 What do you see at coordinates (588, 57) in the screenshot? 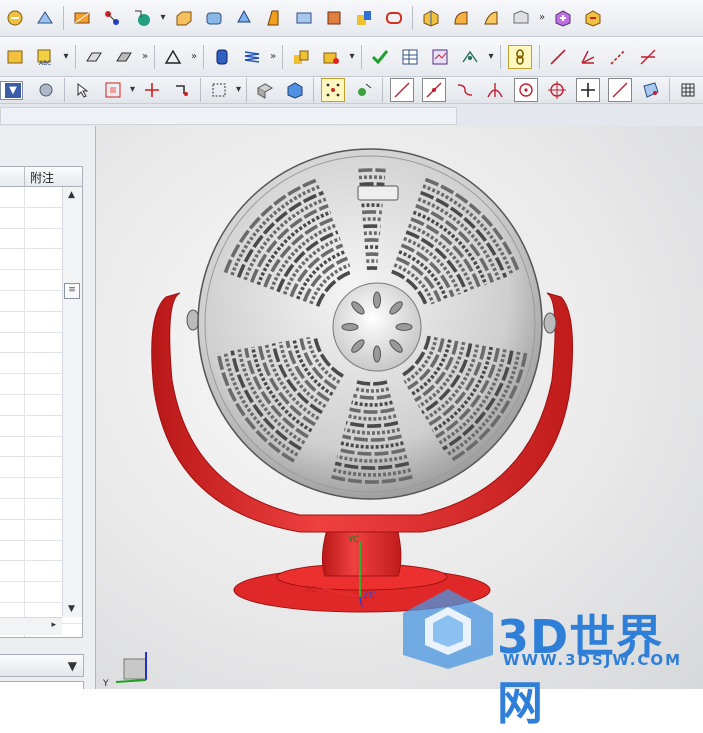
I see `axis-triad-icon` at bounding box center [588, 57].